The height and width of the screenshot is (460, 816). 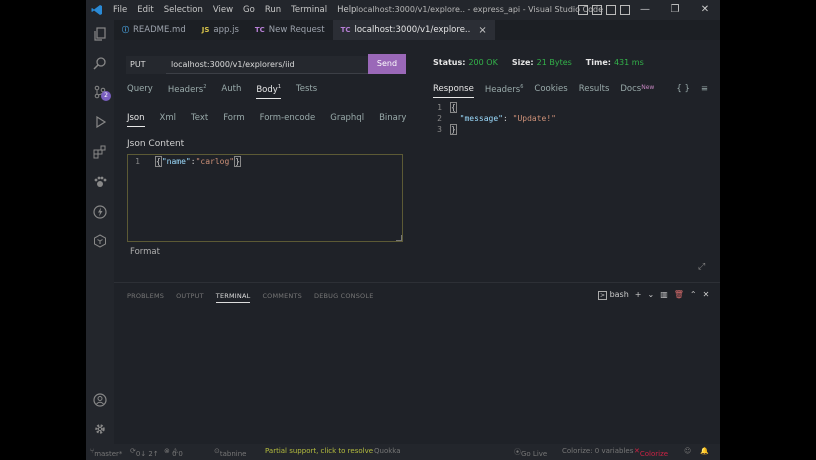 I want to click on search-icon, so click(x=100, y=63).